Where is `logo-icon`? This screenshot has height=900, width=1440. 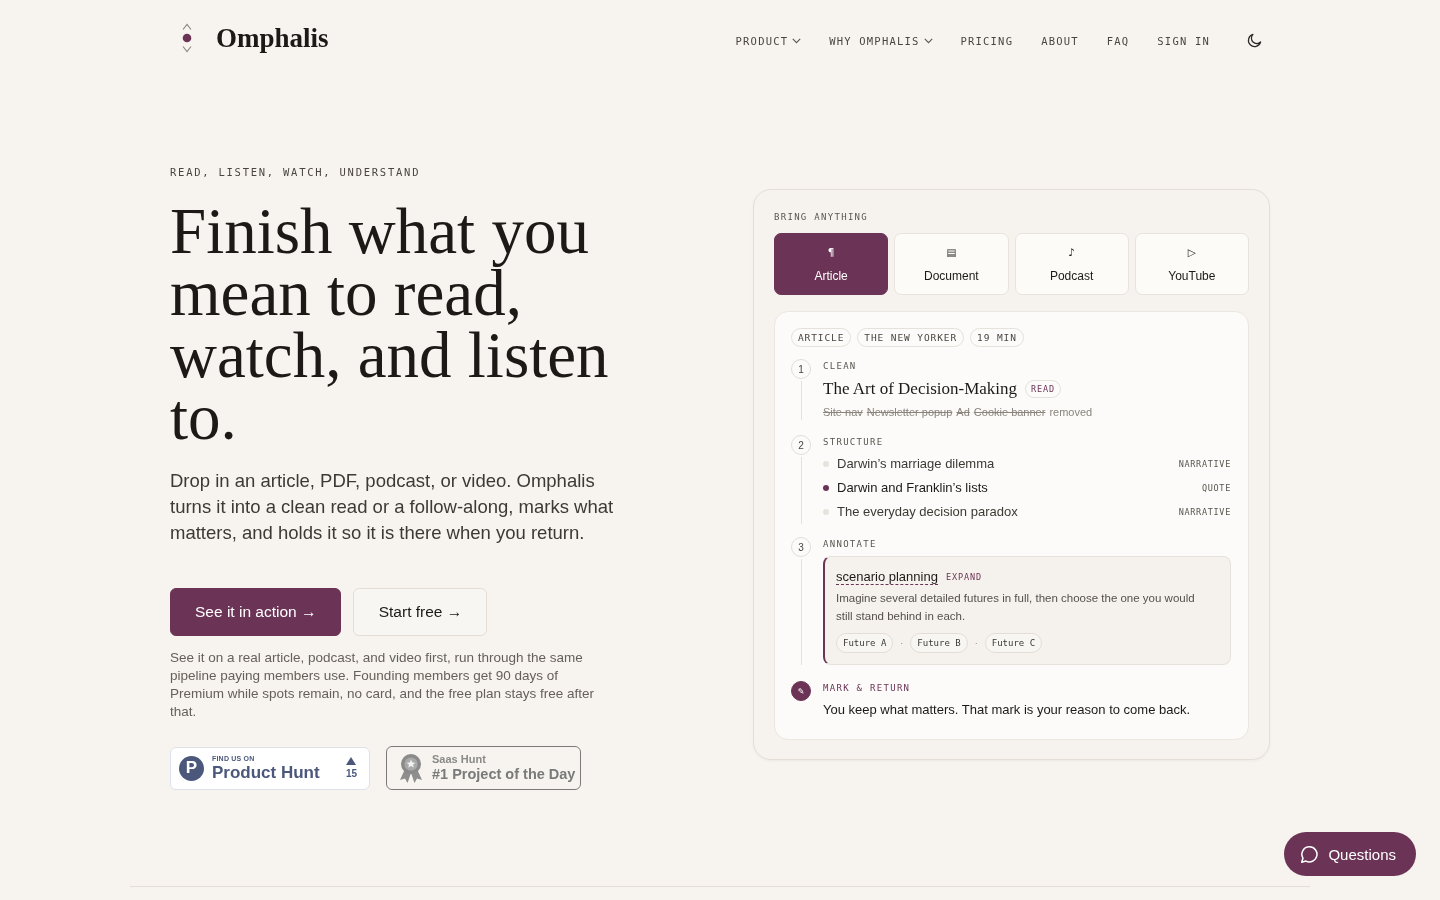
logo-icon is located at coordinates (187, 38).